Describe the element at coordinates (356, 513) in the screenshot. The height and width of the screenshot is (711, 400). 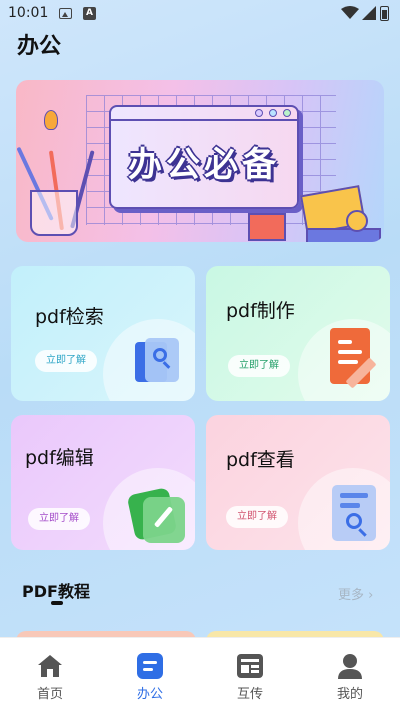
I see `document-view-icon` at that location.